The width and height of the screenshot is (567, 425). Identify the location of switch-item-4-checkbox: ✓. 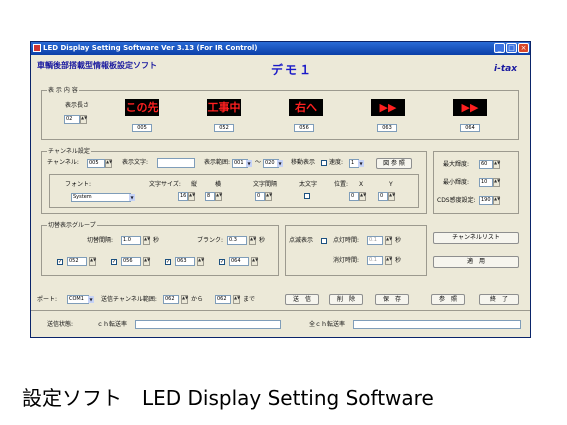
(222, 262).